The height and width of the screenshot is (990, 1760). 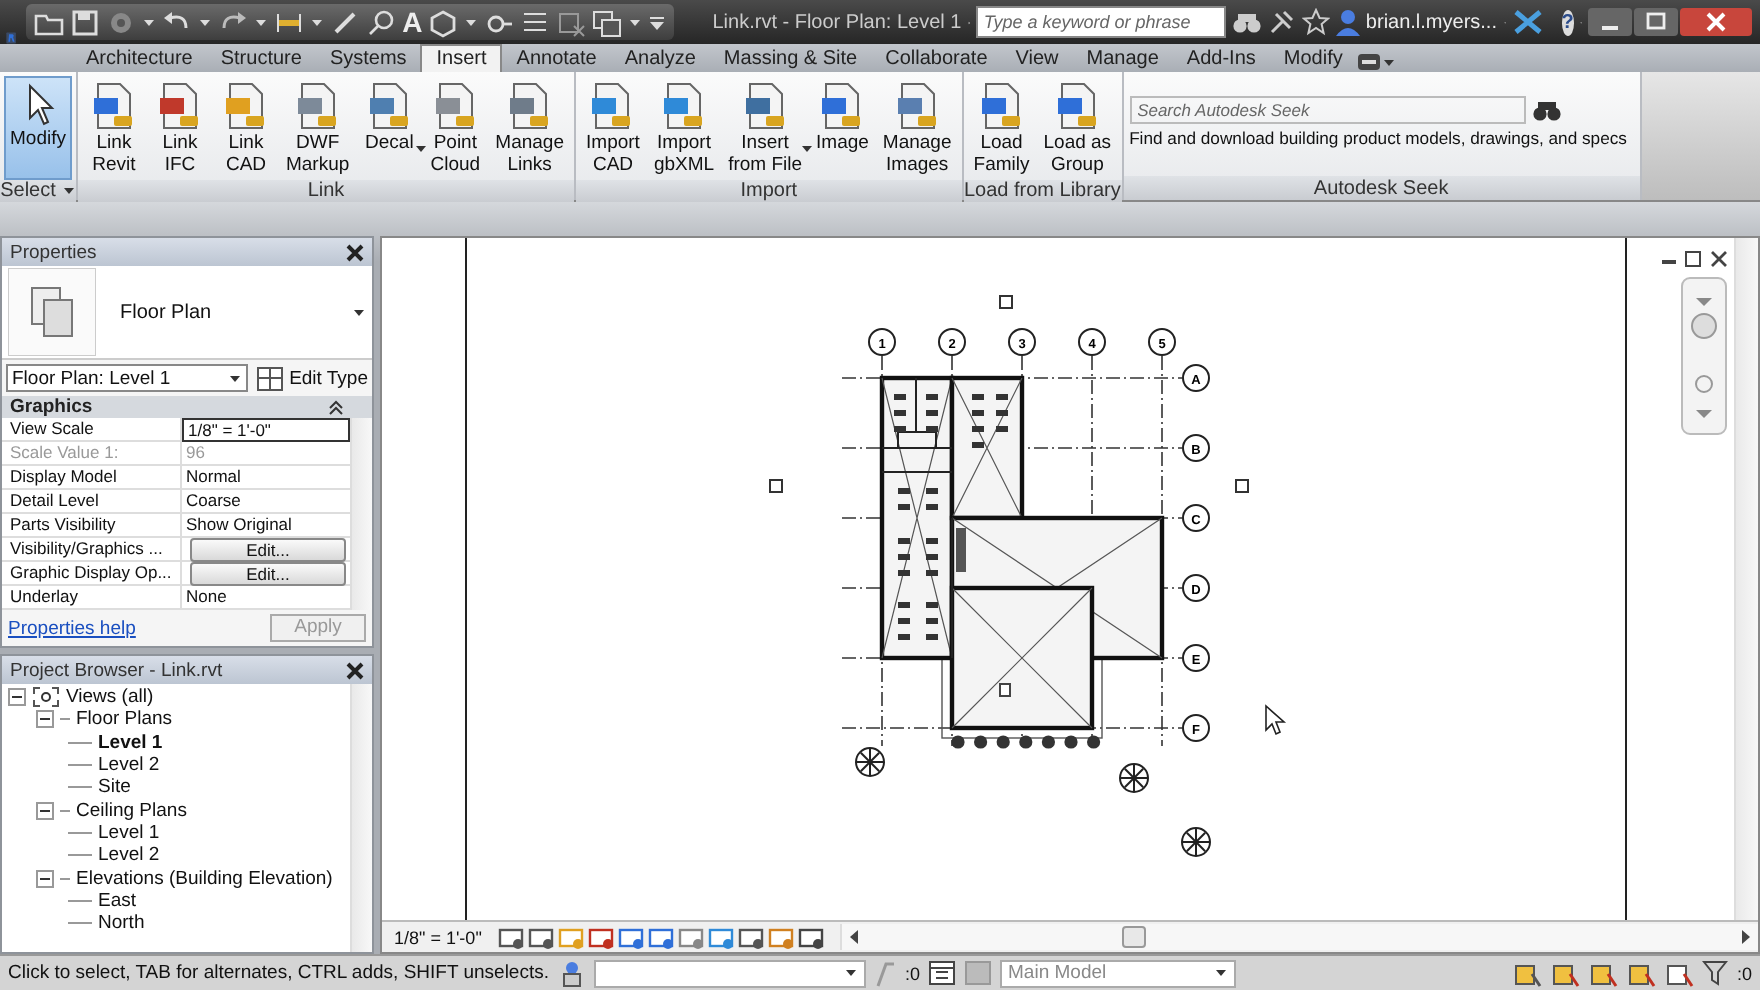 I want to click on view-scale: 1/8" = 1'-0", so click(x=438, y=937).